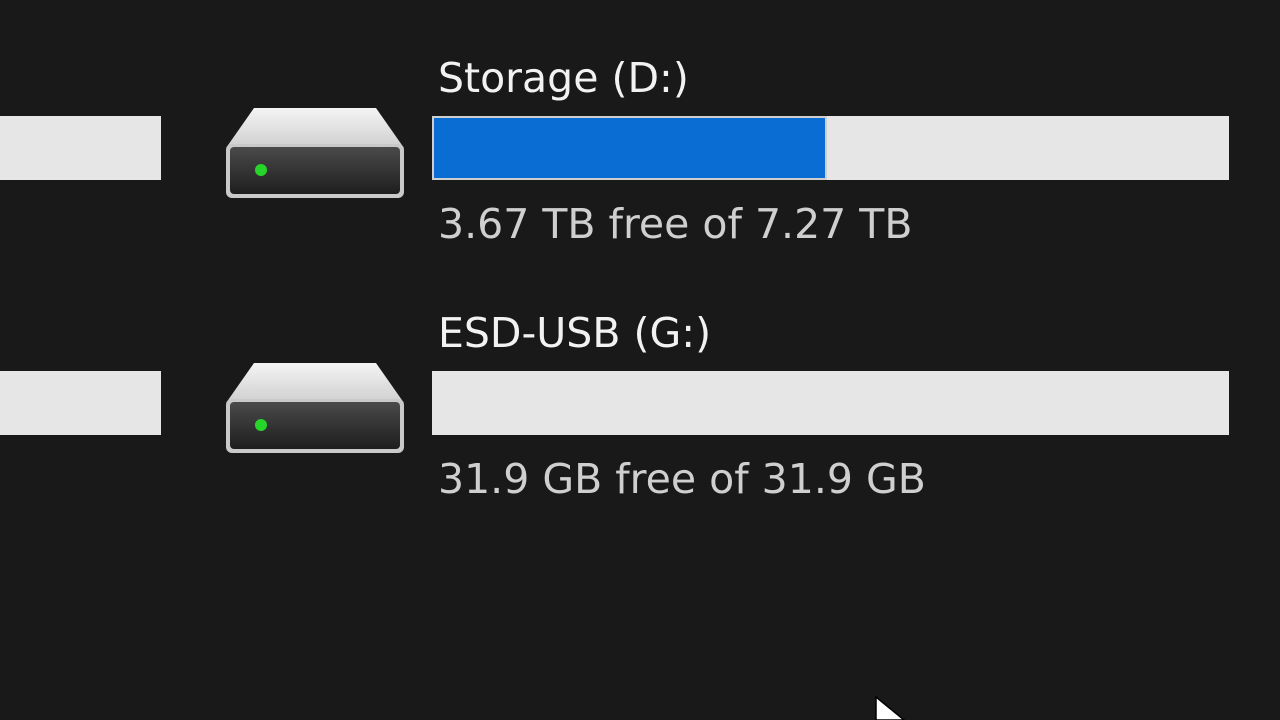 Image resolution: width=1280 pixels, height=720 pixels. Describe the element at coordinates (575, 333) in the screenshot. I see `drive-name: ESD-USB (G:)` at that location.